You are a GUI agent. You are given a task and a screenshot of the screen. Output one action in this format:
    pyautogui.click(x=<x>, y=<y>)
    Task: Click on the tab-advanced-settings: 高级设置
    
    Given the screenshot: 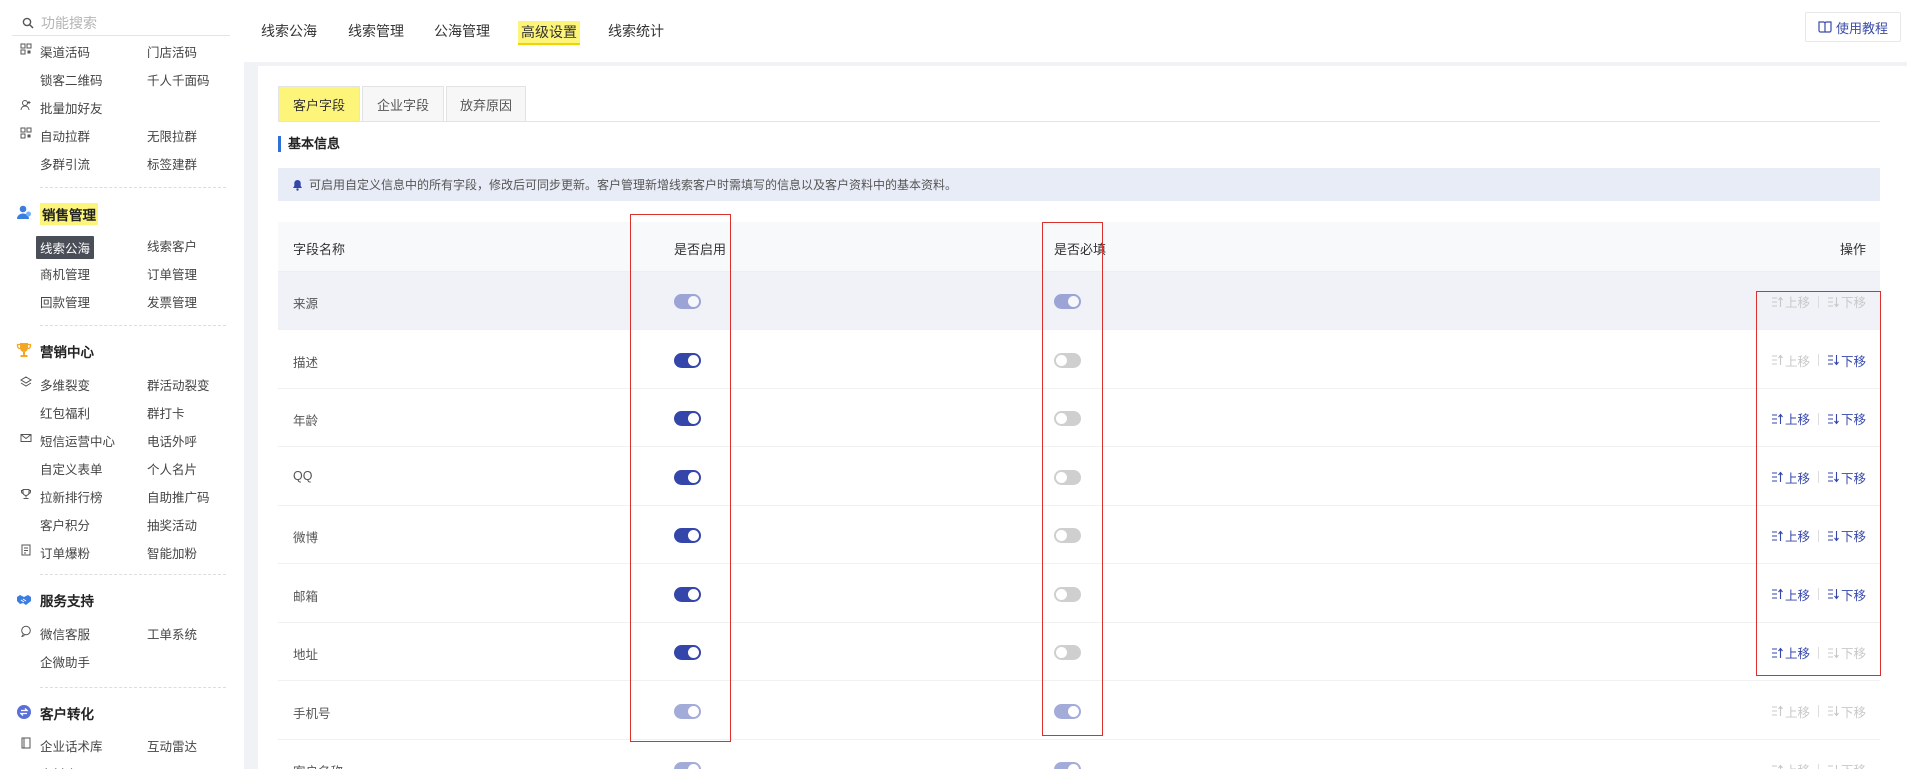 What is the action you would take?
    pyautogui.click(x=549, y=33)
    